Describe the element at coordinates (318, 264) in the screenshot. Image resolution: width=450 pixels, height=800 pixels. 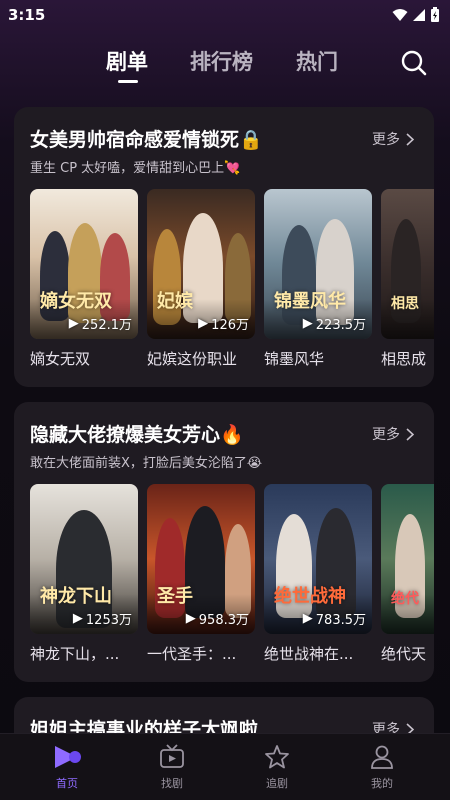
I see `poster: 锦墨风华 ▶ 223.5万` at that location.